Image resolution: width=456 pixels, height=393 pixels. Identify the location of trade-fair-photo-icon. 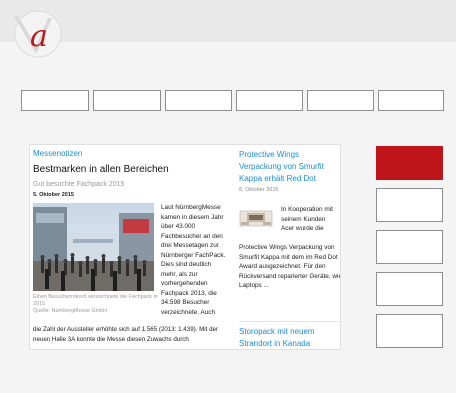
(93, 247).